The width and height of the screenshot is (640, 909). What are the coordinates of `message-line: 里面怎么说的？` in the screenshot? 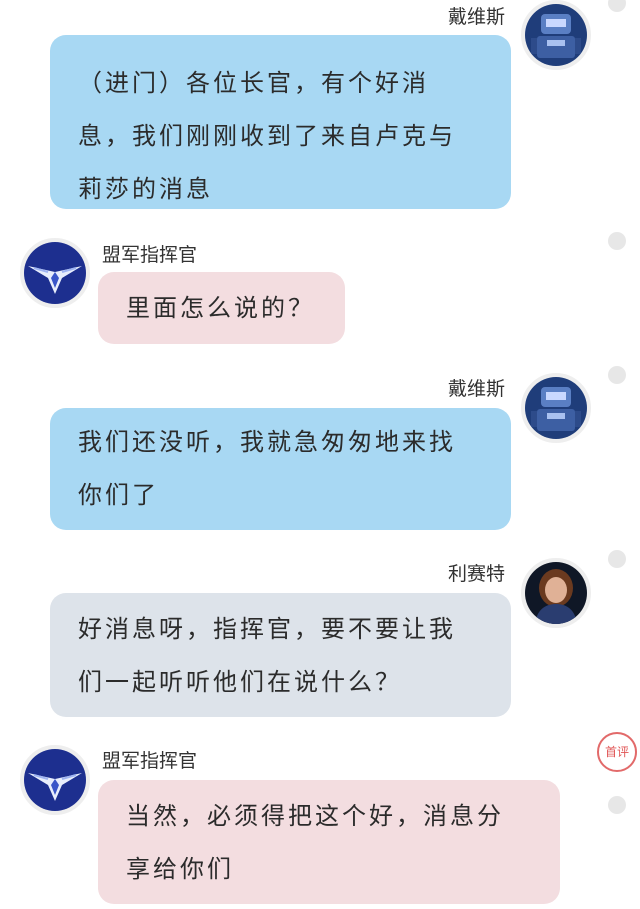 It's located at (220, 308).